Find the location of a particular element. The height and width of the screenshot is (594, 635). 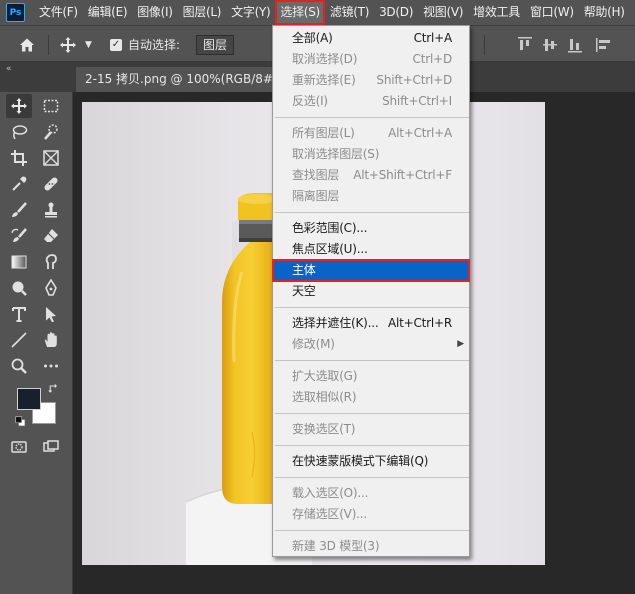

auto-select-checkbox: ✓ is located at coordinates (116, 44).